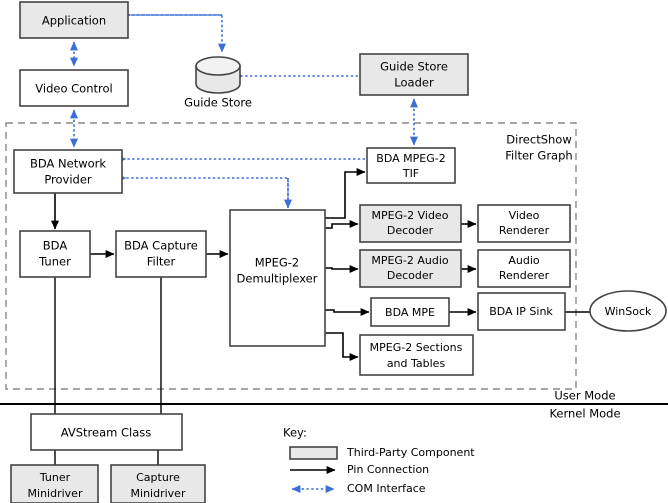 The width and height of the screenshot is (668, 503). I want to click on node-mpeg2-demultiplexer-label-2: Demultiplexer, so click(277, 279).